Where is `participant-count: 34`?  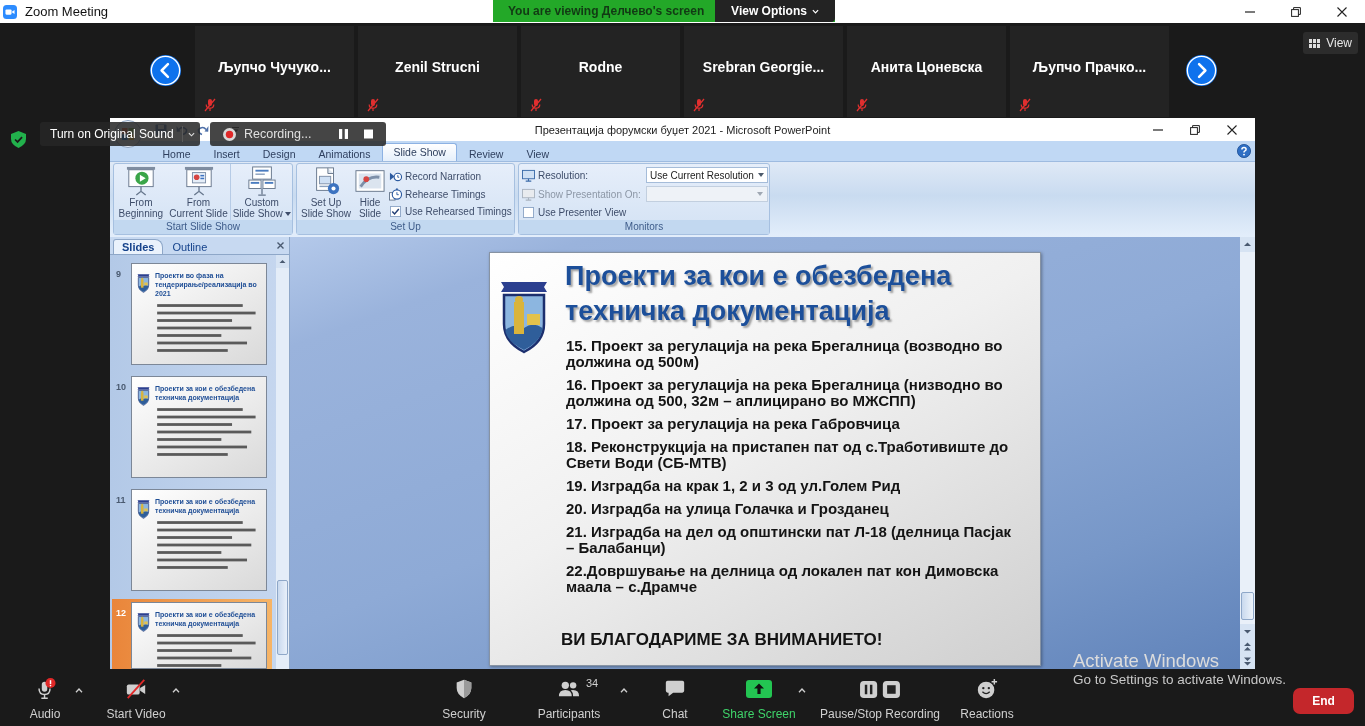 participant-count: 34 is located at coordinates (592, 683).